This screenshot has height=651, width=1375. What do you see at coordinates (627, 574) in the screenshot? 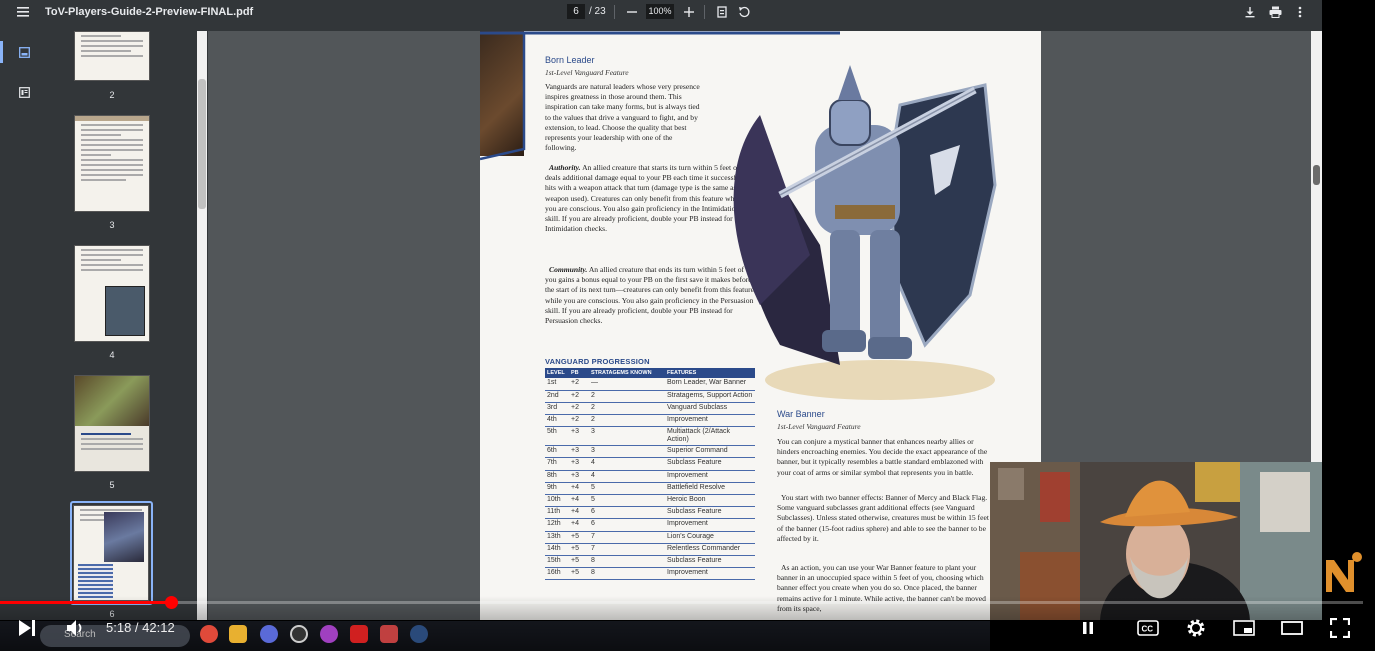
I see `table-cell: 8` at bounding box center [627, 574].